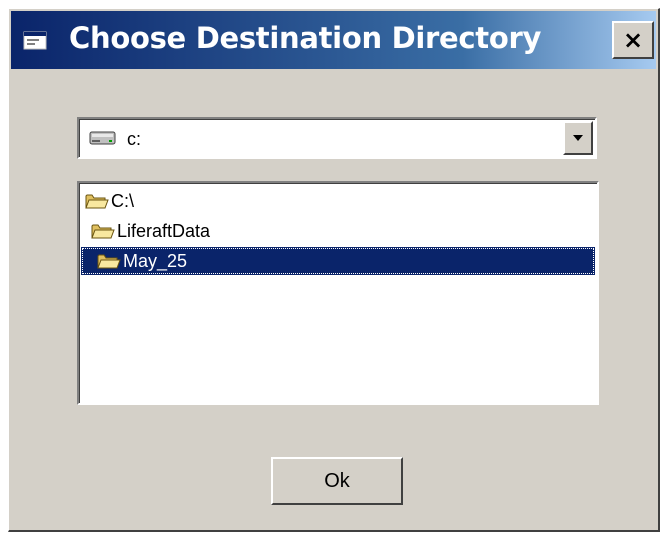 This screenshot has width=670, height=537. What do you see at coordinates (155, 260) in the screenshot?
I see `directory-label: May_25` at bounding box center [155, 260].